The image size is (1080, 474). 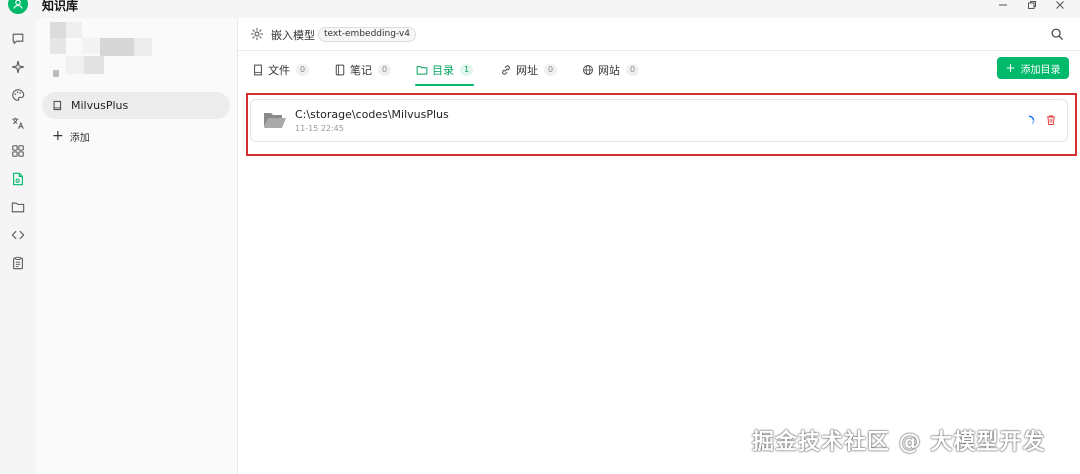 I want to click on minimize-icon, so click(x=1003, y=5).